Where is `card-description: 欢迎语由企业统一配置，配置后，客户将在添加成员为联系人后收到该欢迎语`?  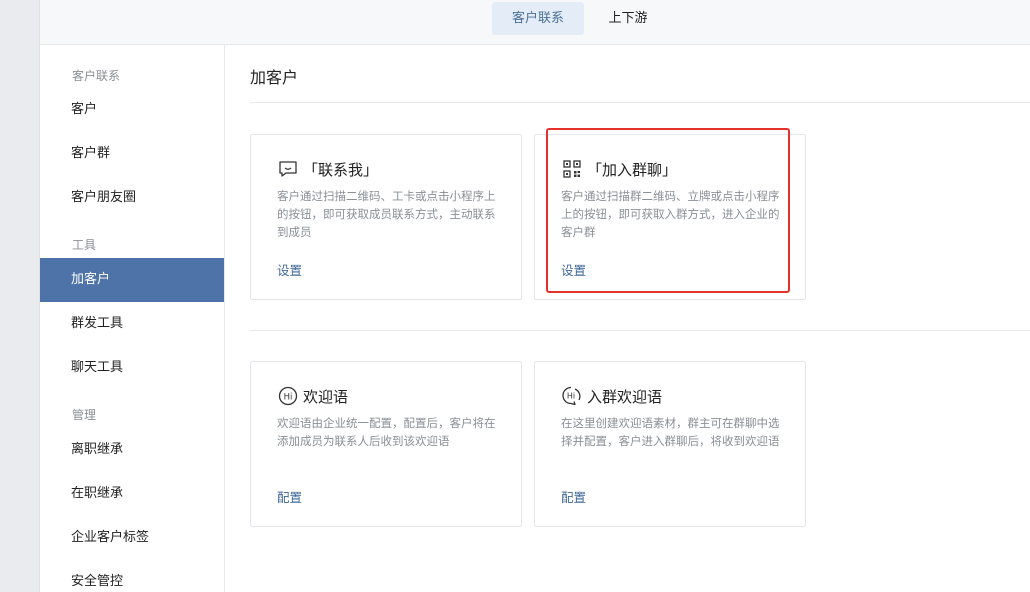
card-description: 欢迎语由企业统一配置，配置后，客户将在添加成员为联系人后收到该欢迎语 is located at coordinates (386, 432).